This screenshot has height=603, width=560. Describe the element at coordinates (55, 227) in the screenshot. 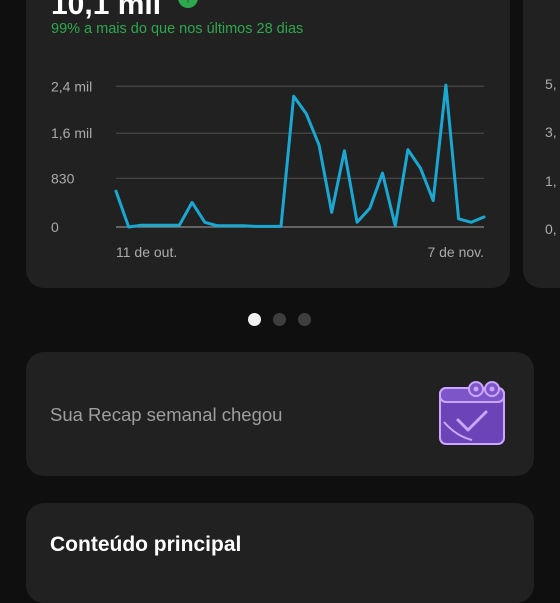

I see `y-tick-label: 0` at that location.